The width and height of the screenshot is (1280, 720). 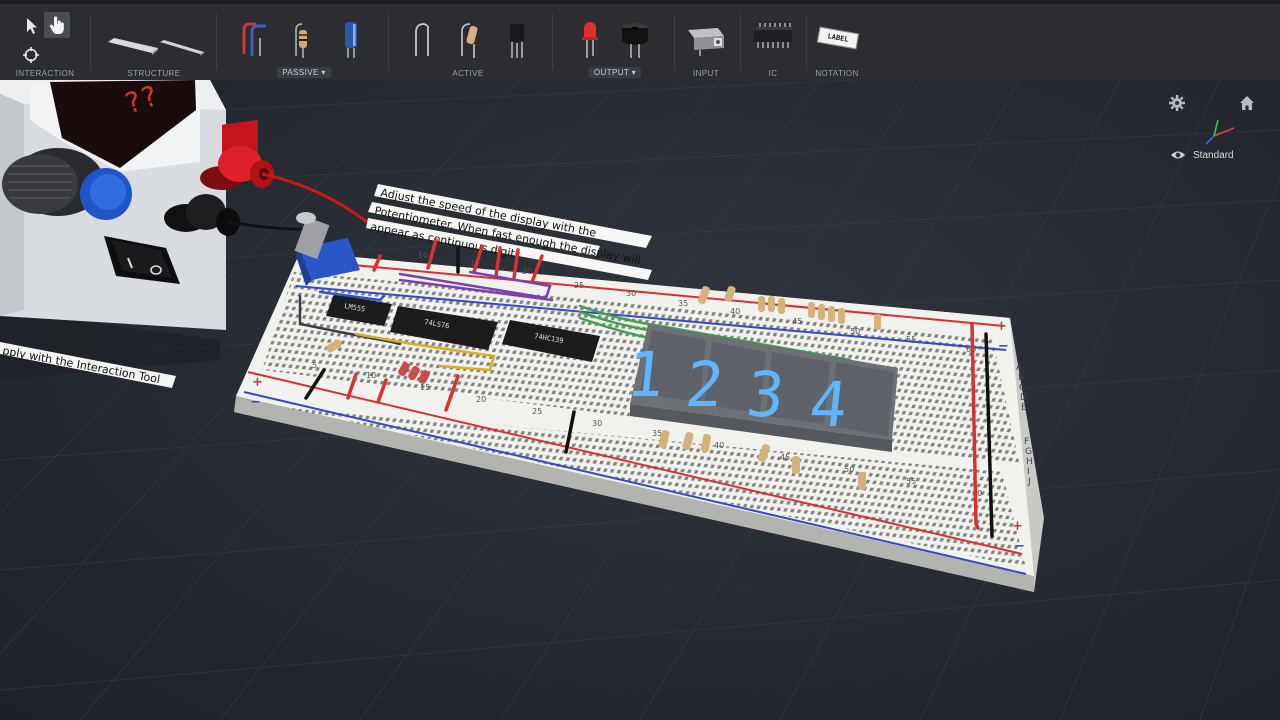 What do you see at coordinates (351, 38) in the screenshot?
I see `capacitor-tool-icon` at bounding box center [351, 38].